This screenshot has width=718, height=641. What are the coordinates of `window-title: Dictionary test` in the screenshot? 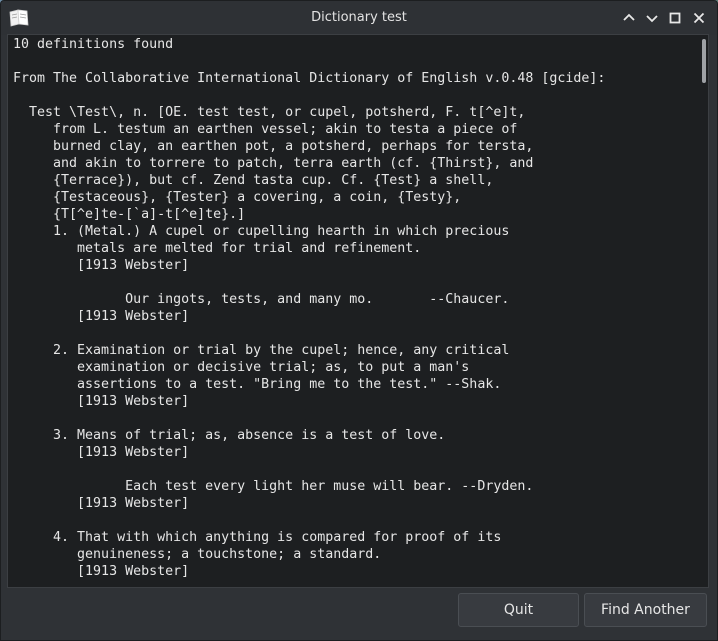 It's located at (359, 17).